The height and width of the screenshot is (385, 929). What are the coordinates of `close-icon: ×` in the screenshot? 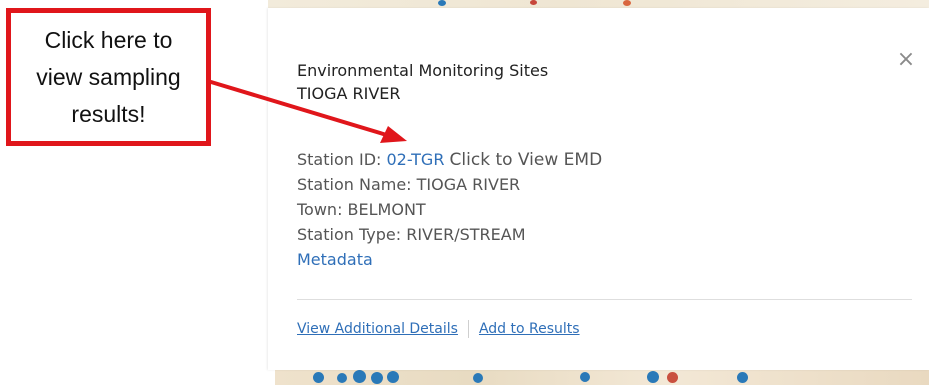 It's located at (906, 60).